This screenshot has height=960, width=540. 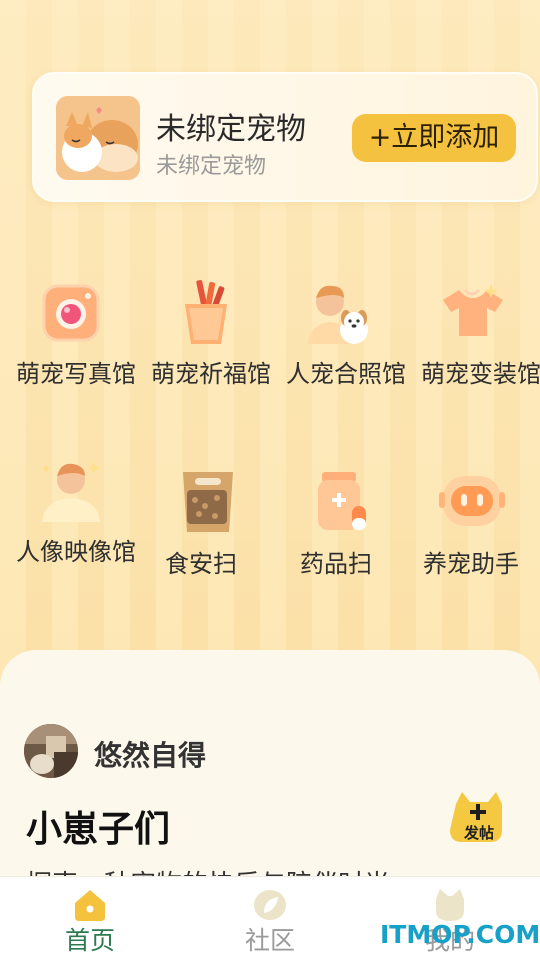 What do you see at coordinates (472, 313) in the screenshot?
I see `shirt-icon` at bounding box center [472, 313].